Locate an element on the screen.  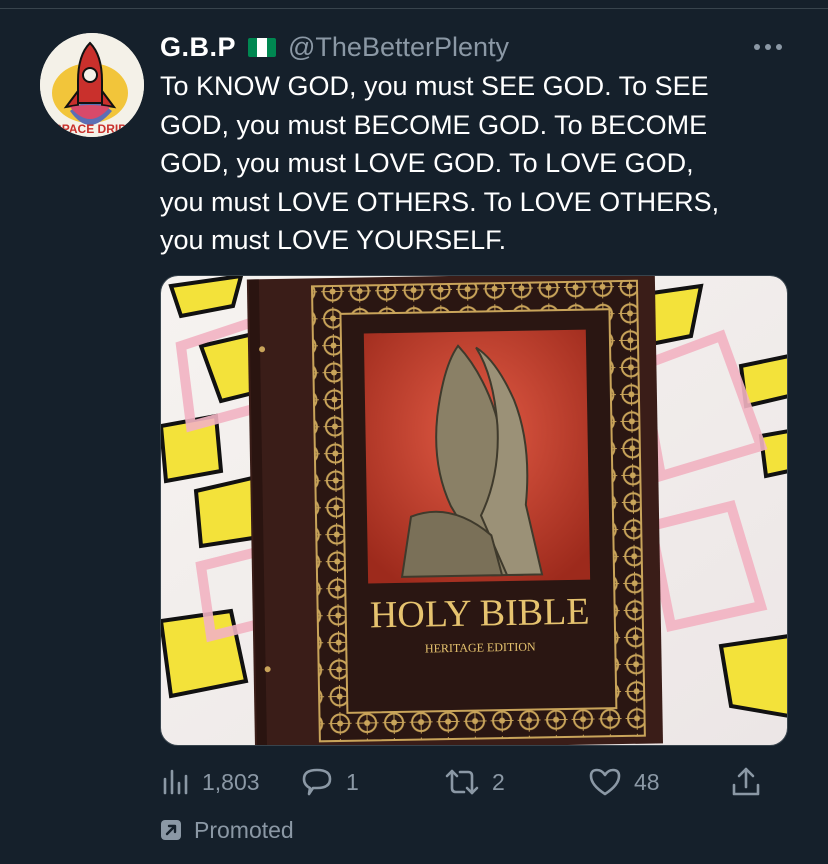
reply-count: 1 is located at coordinates (352, 781).